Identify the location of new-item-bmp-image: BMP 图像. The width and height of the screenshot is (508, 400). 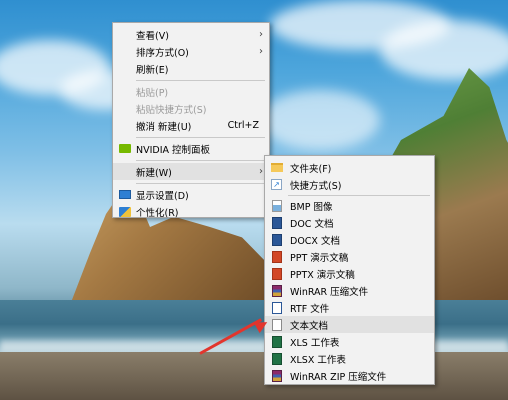
(349, 205).